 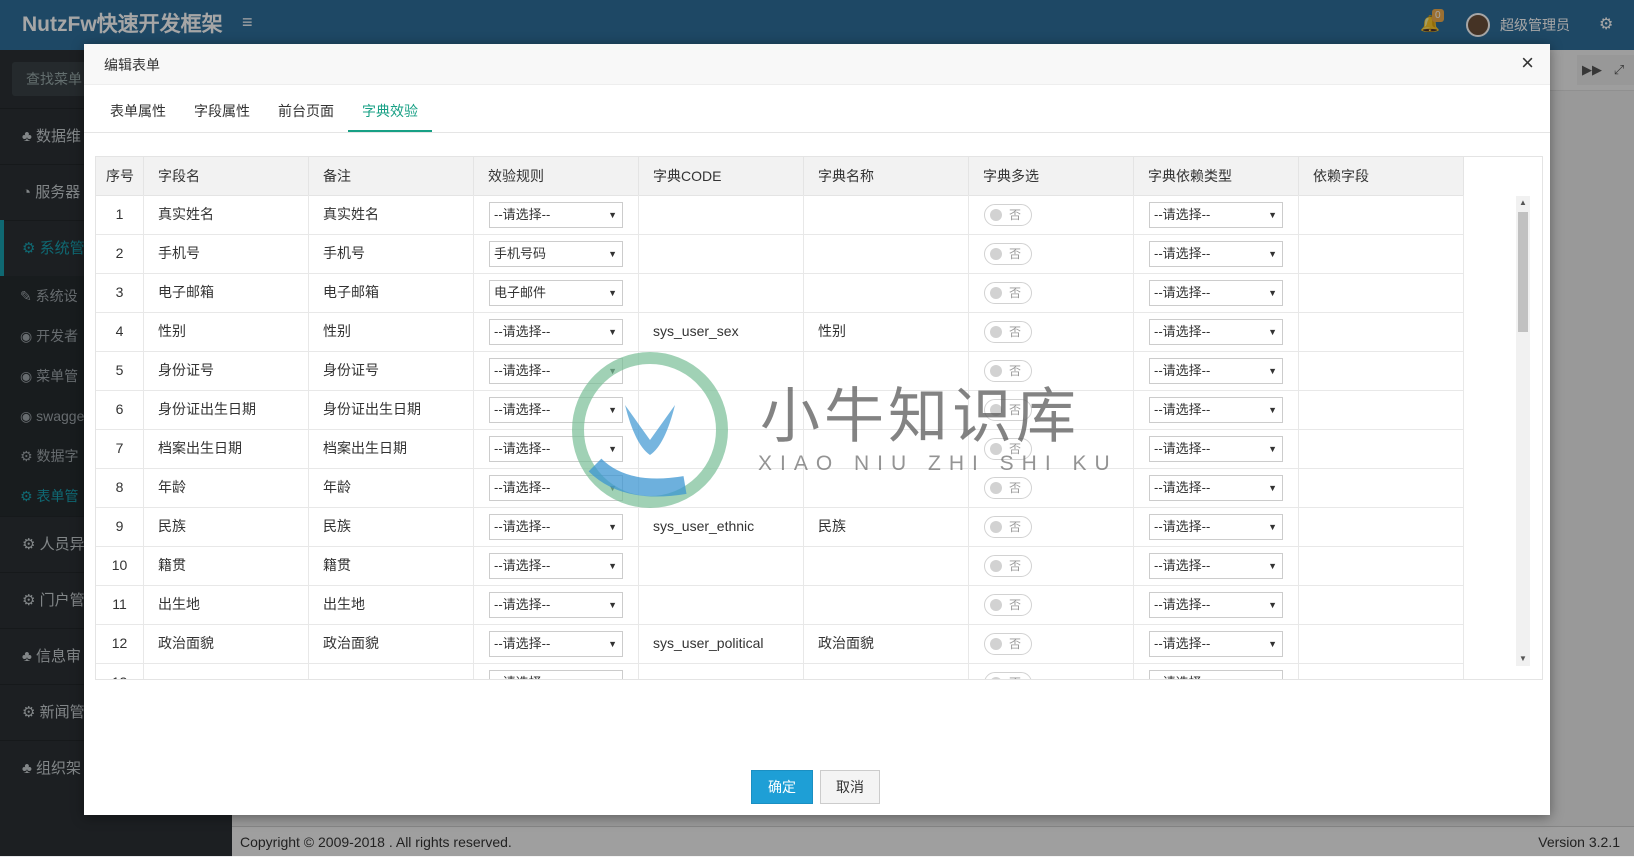 I want to click on validation-rule-select: 电子邮件 ▼, so click(x=556, y=293).